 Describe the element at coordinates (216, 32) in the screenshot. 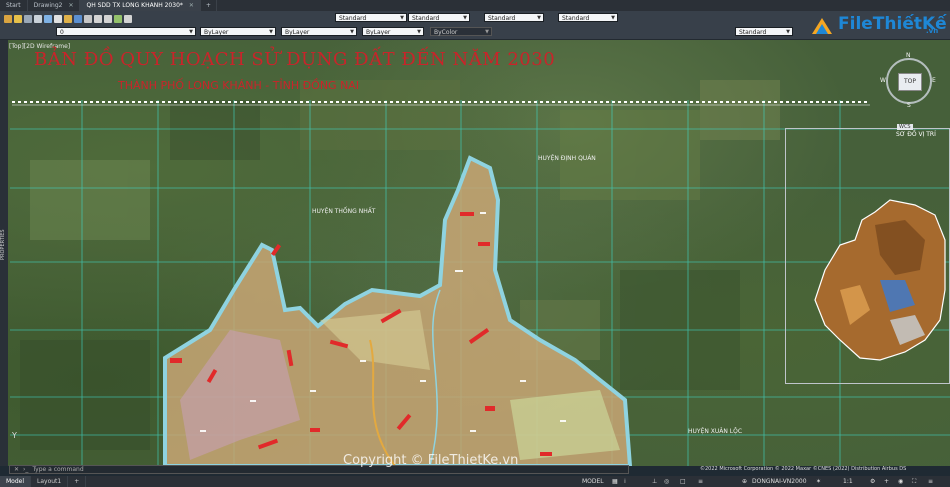

I see `color-value: ByLayer` at that location.